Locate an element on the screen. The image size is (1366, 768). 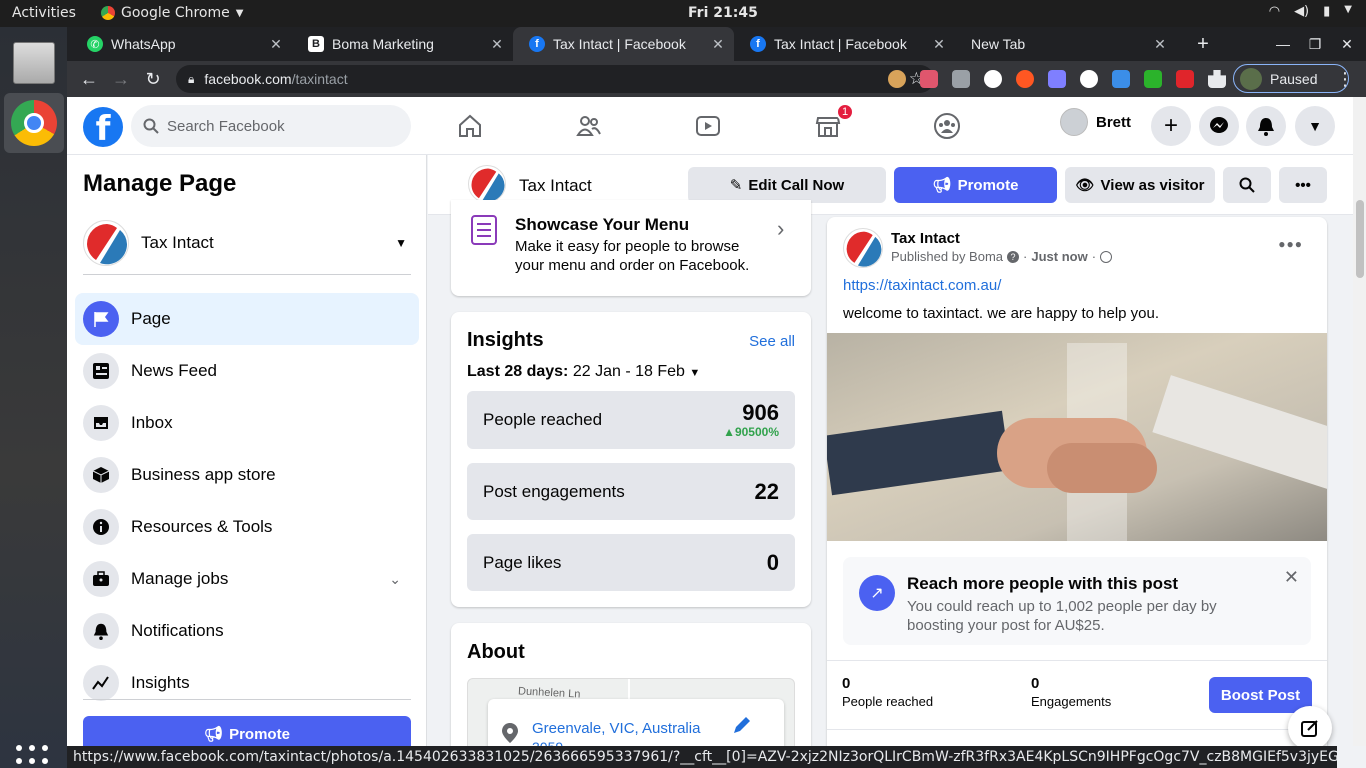
scrollbar-thumb is located at coordinates (1360, 239).